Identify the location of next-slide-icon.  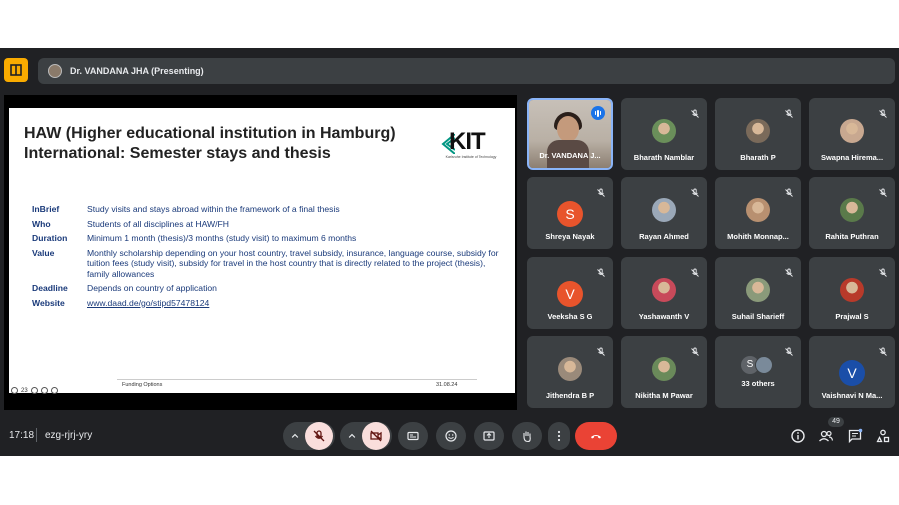
(54, 390).